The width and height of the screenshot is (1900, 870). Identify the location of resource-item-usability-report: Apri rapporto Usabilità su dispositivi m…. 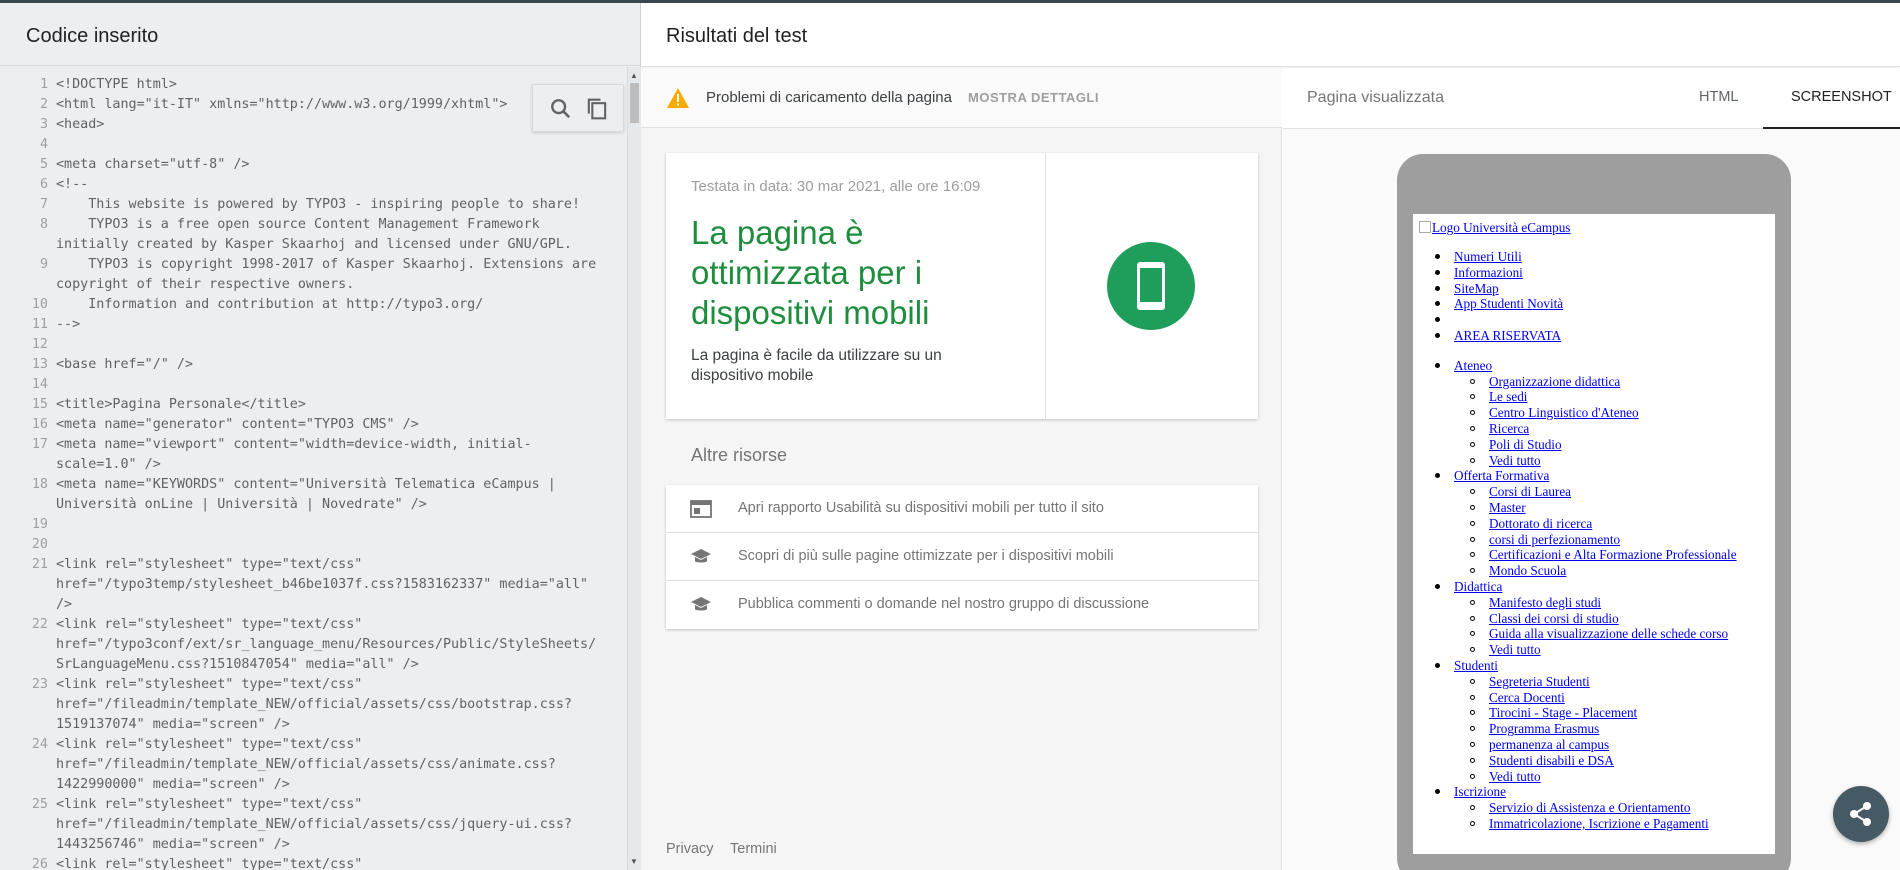
(962, 509).